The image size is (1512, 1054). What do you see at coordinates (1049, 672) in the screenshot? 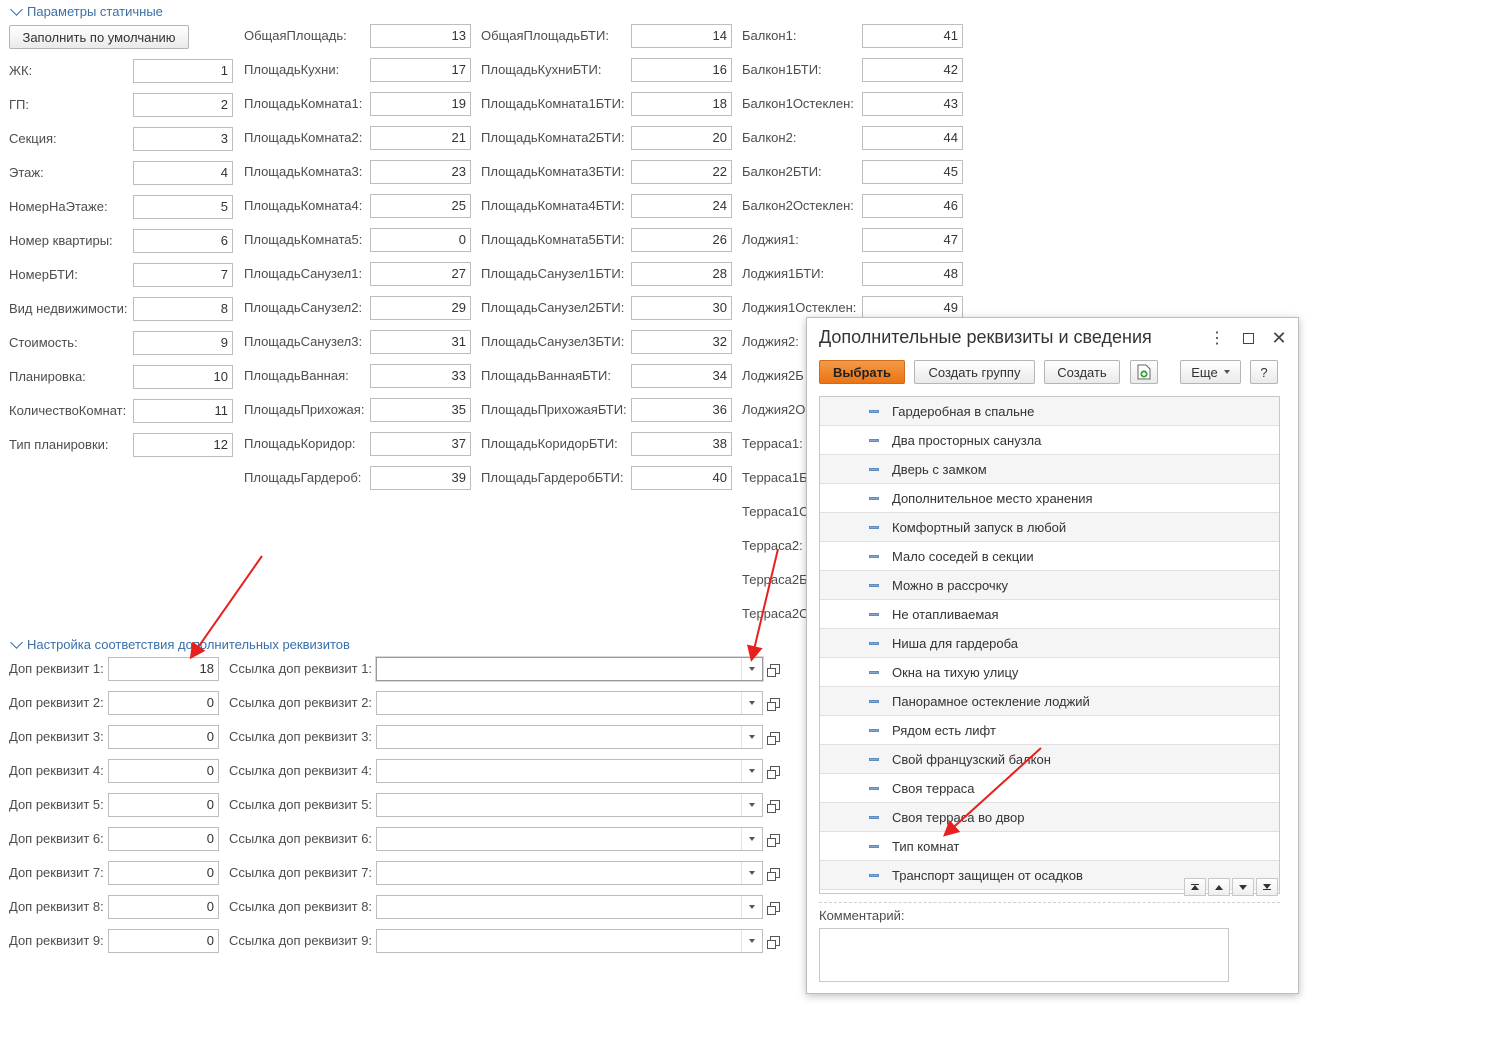
I see `list-item: Окна на тихую улицу` at bounding box center [1049, 672].